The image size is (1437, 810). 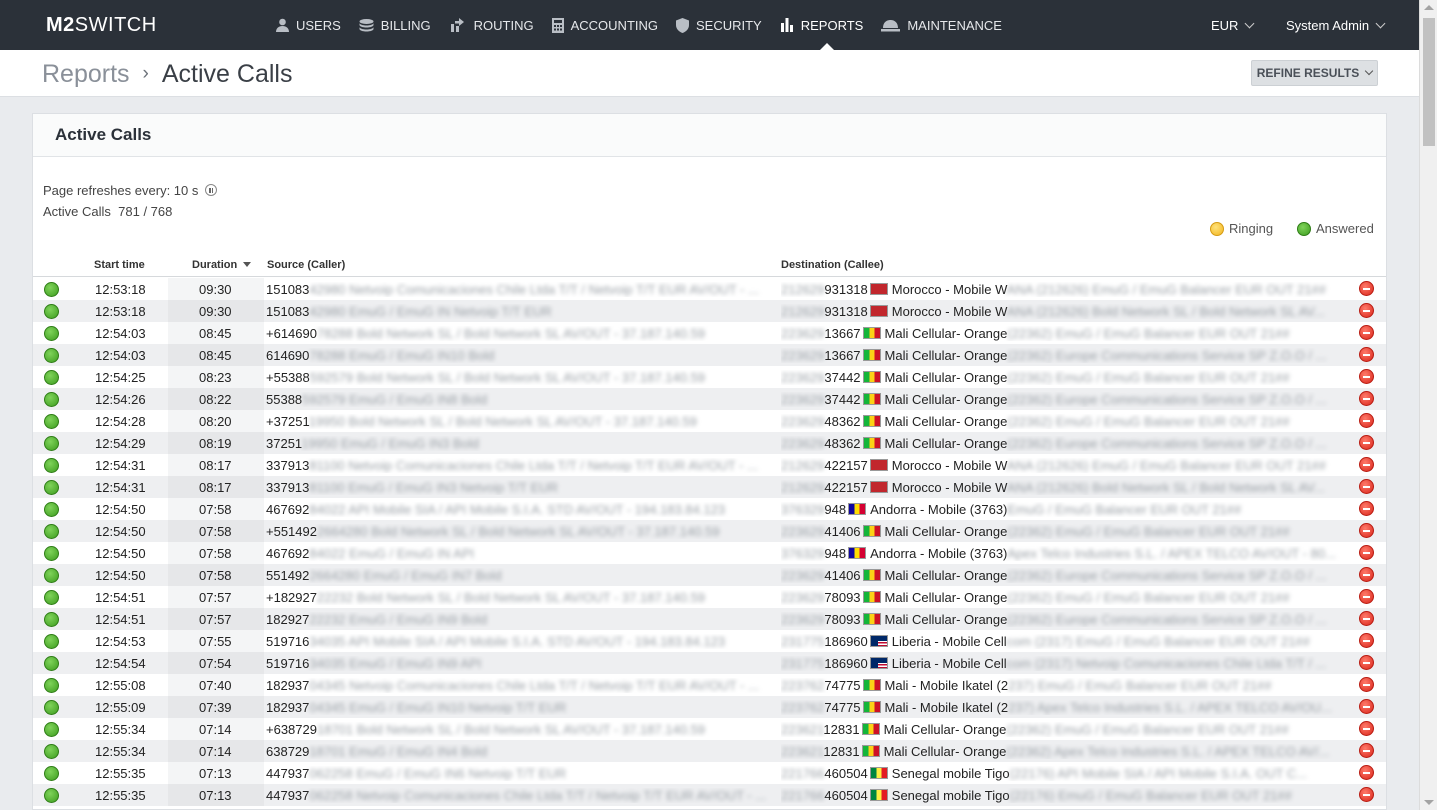 I want to click on source-redacted: 22232 EmuG / EmuG IN9 Bold, so click(x=398, y=619).